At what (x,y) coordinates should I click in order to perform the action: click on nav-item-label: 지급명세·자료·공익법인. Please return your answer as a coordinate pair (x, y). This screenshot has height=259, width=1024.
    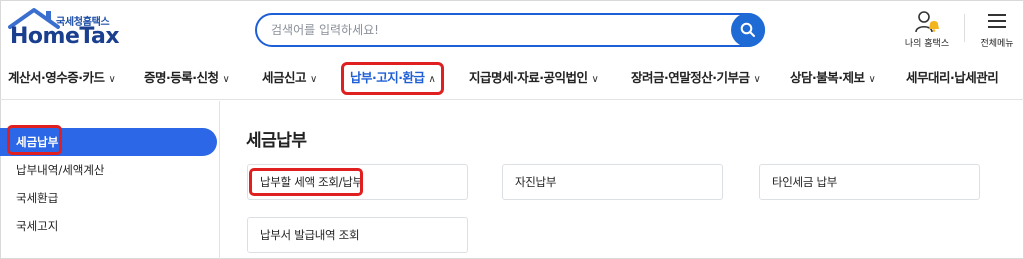
    Looking at the image, I should click on (528, 77).